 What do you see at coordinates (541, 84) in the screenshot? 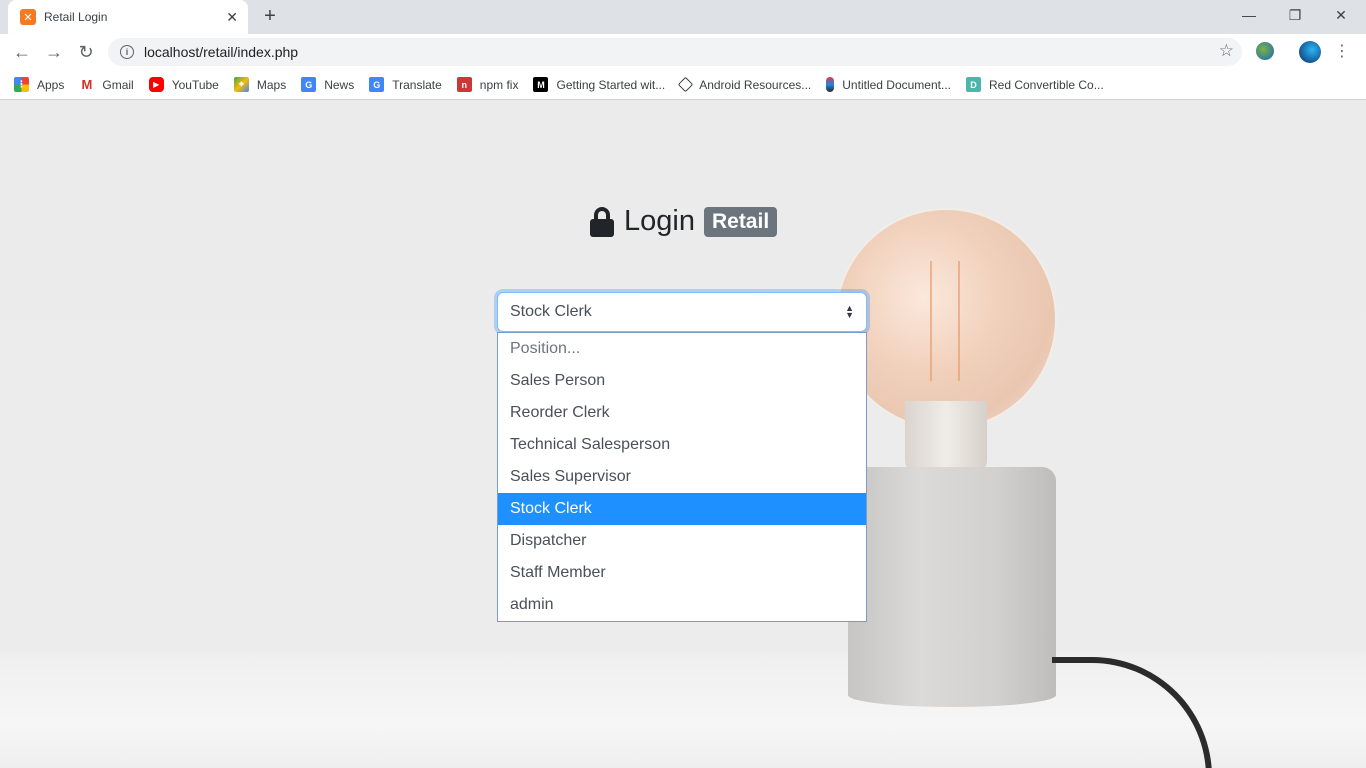
I see `medium-icon: M` at bounding box center [541, 84].